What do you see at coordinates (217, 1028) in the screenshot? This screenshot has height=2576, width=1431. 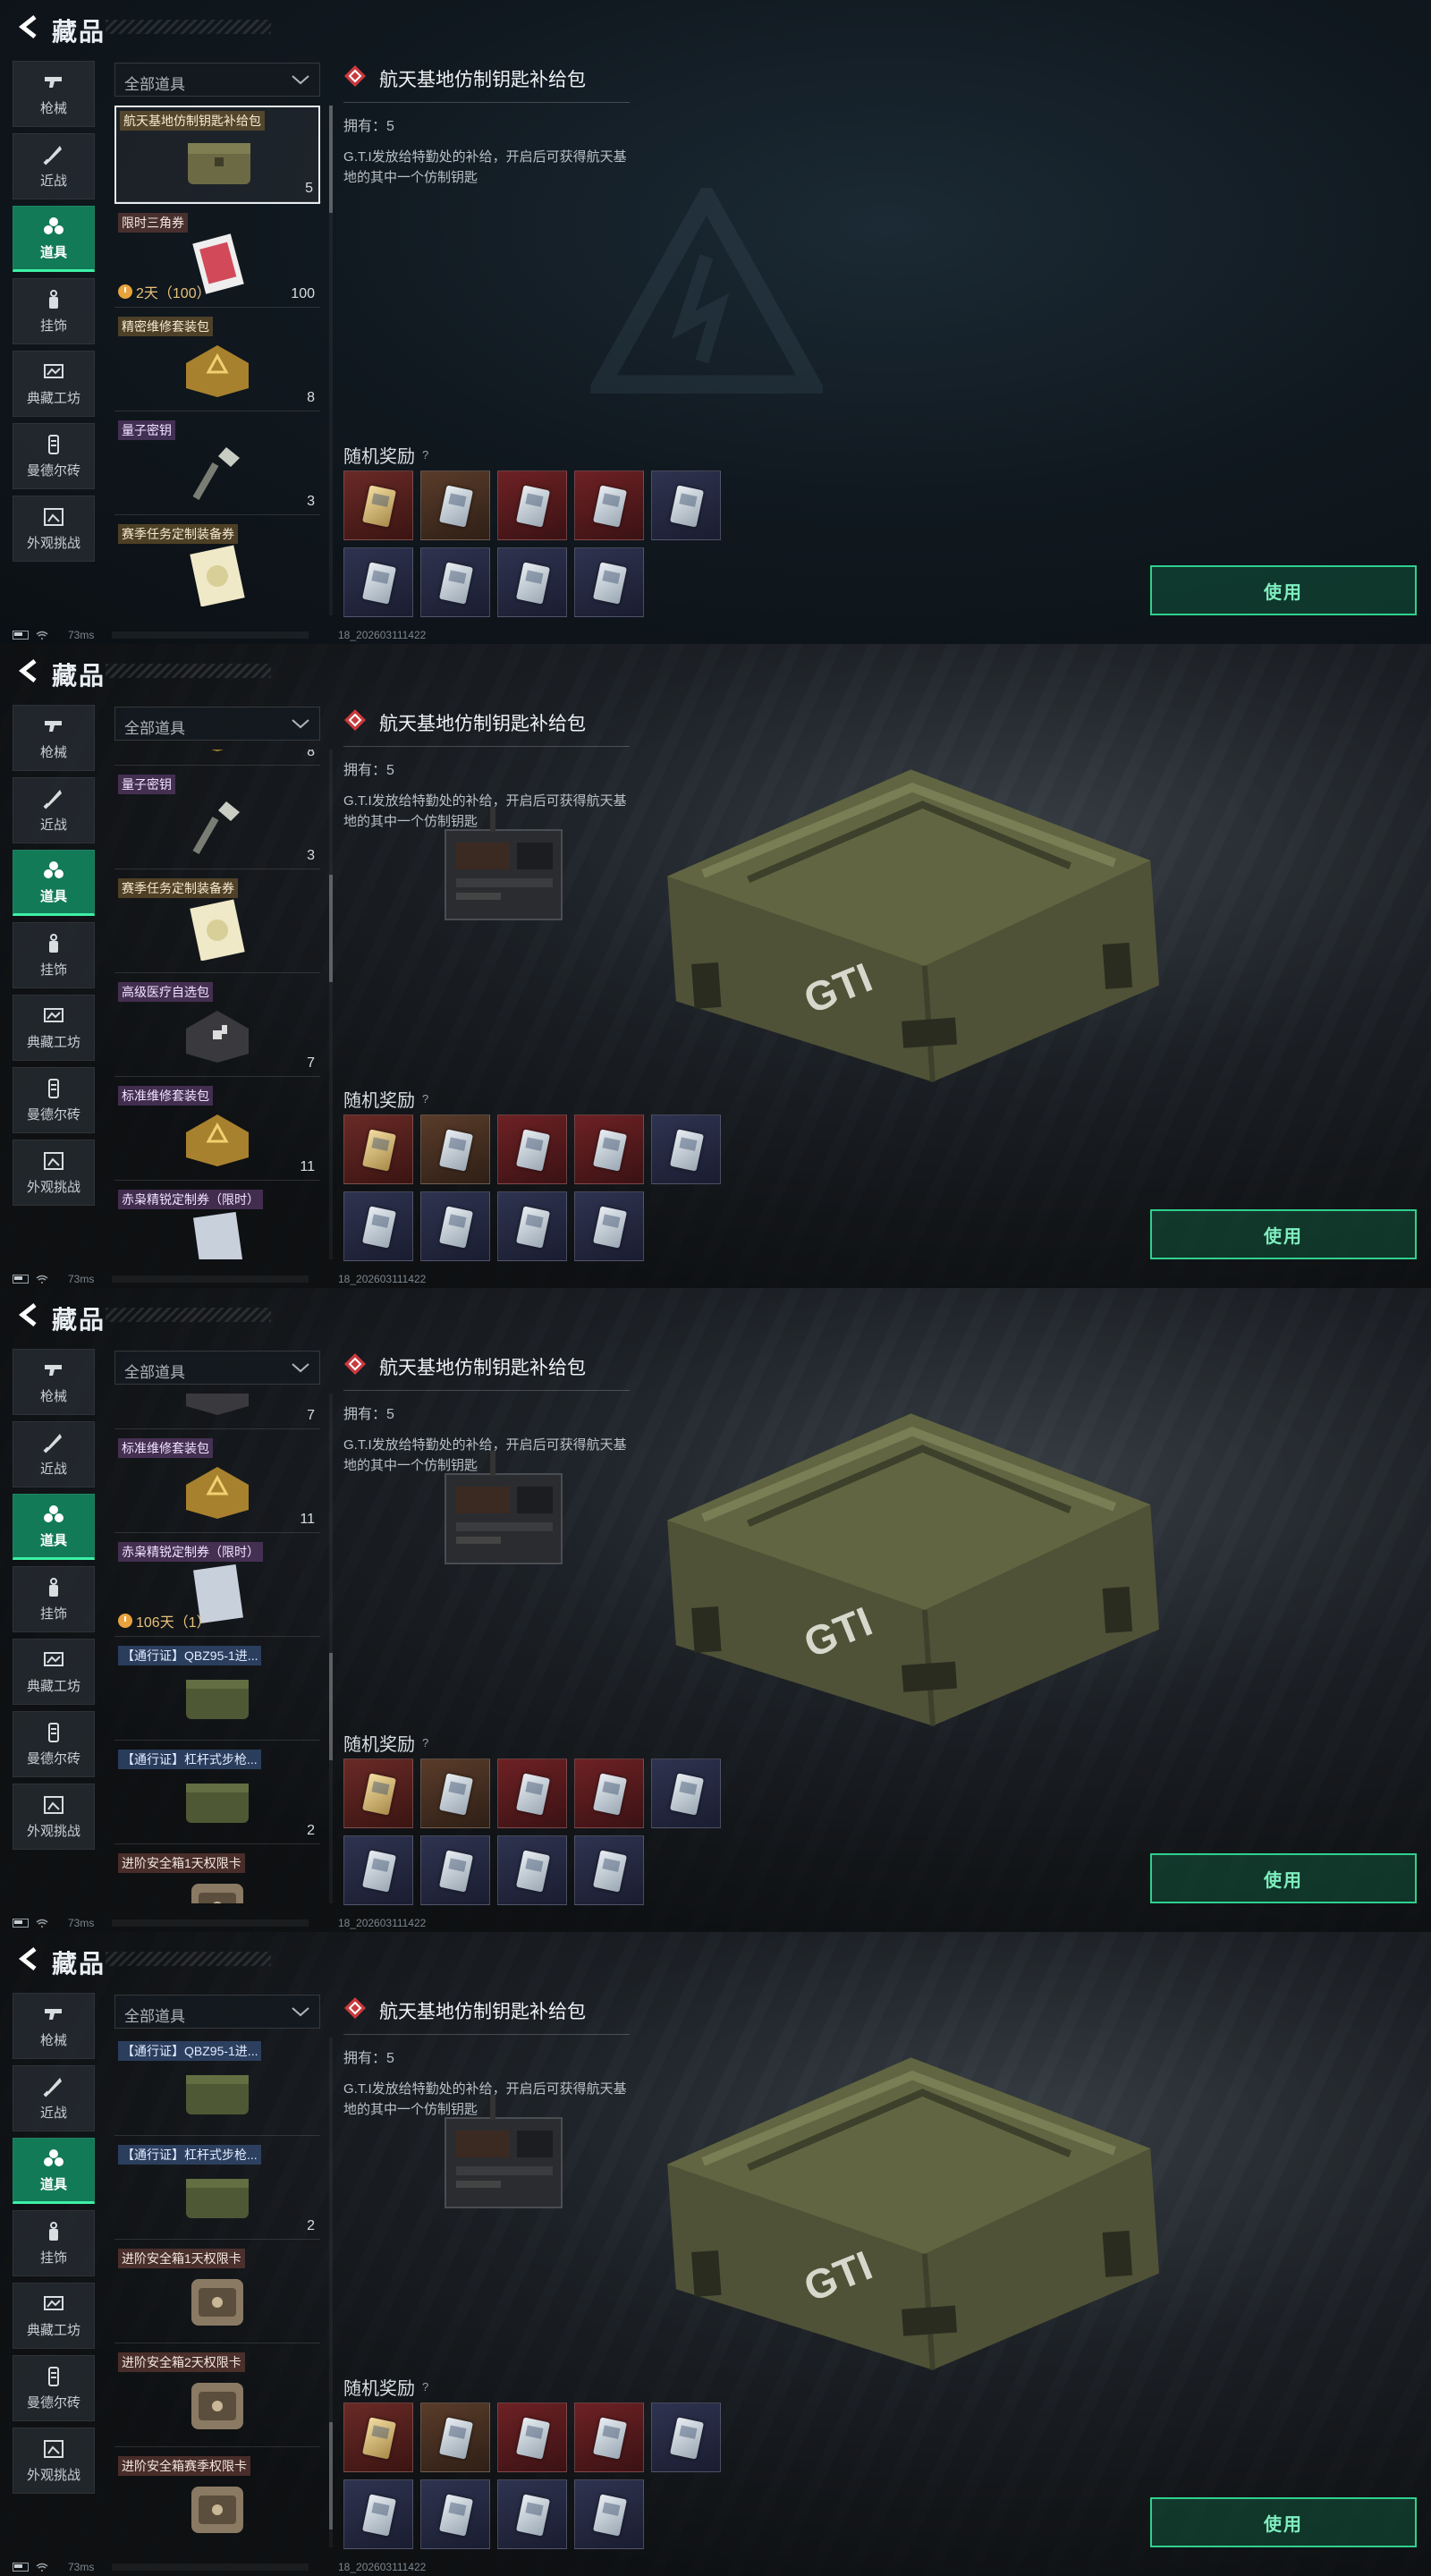 I see `item-card: 高级医疗自选包 7` at bounding box center [217, 1028].